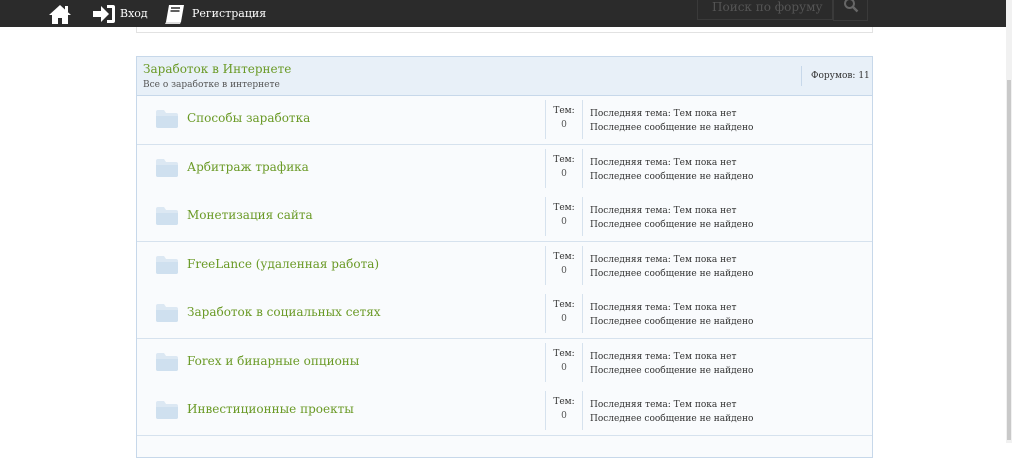  I want to click on forum-title-link: Заработок в социальных сетях, so click(284, 312).